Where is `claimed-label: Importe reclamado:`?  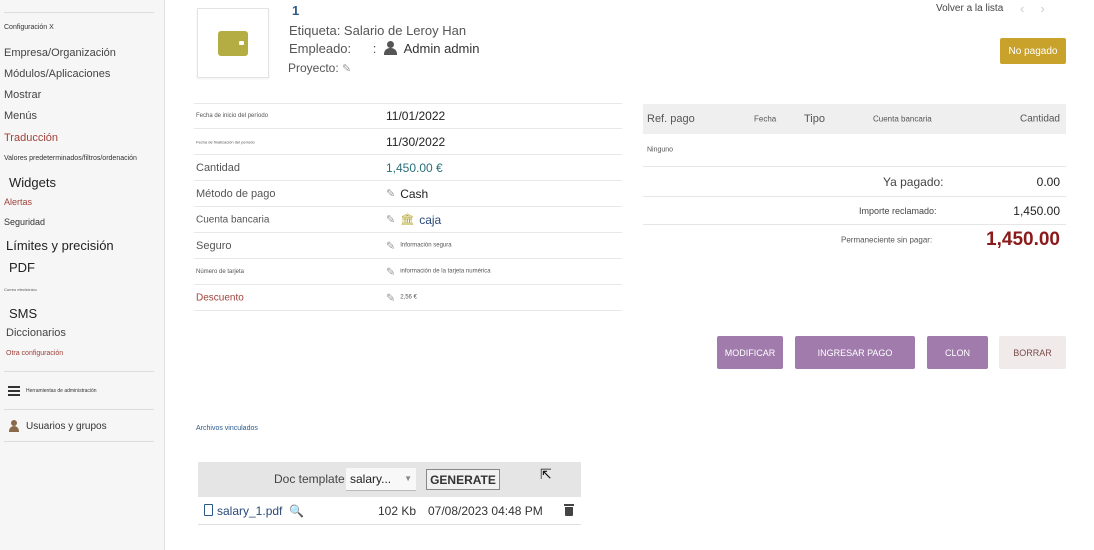 claimed-label: Importe reclamado: is located at coordinates (898, 210).